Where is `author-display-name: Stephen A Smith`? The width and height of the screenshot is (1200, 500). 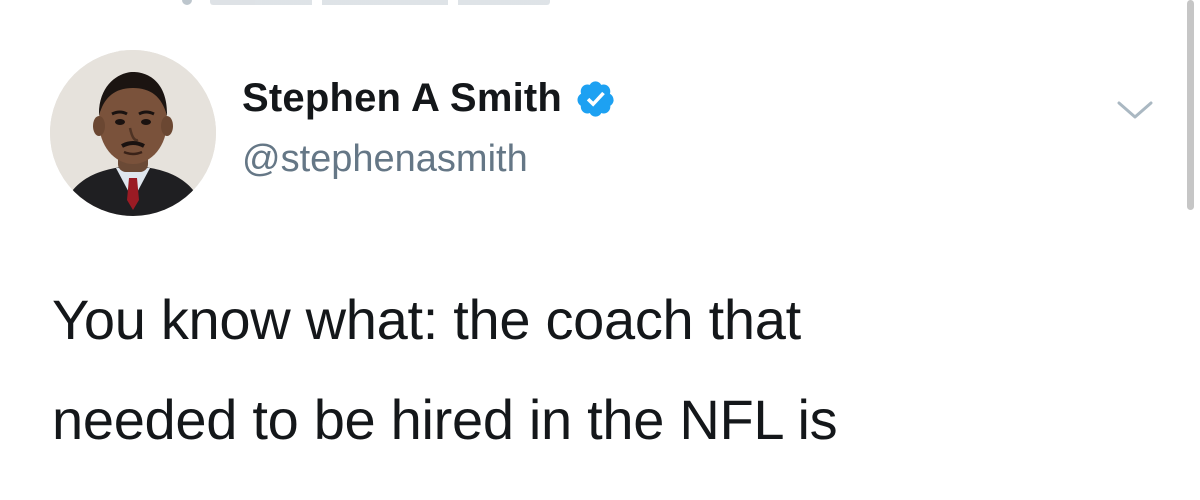
author-display-name: Stephen A Smith is located at coordinates (402, 98).